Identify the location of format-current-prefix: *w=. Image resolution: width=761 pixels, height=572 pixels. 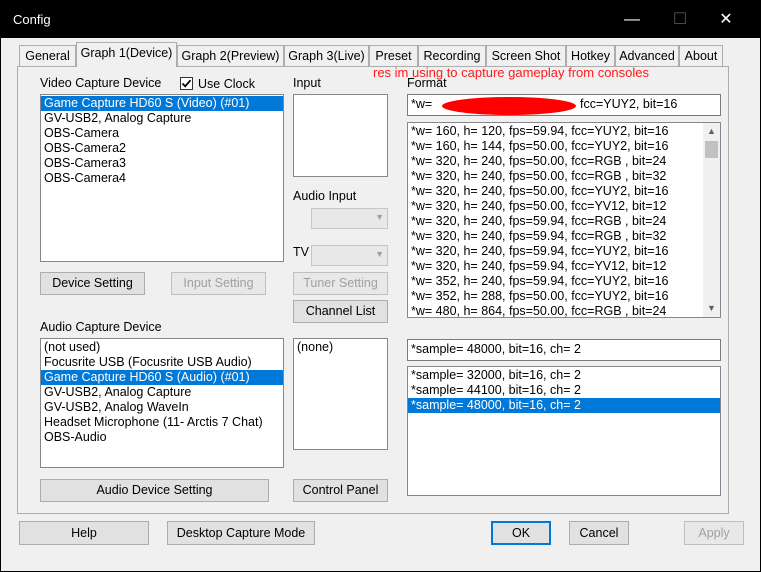
(422, 104).